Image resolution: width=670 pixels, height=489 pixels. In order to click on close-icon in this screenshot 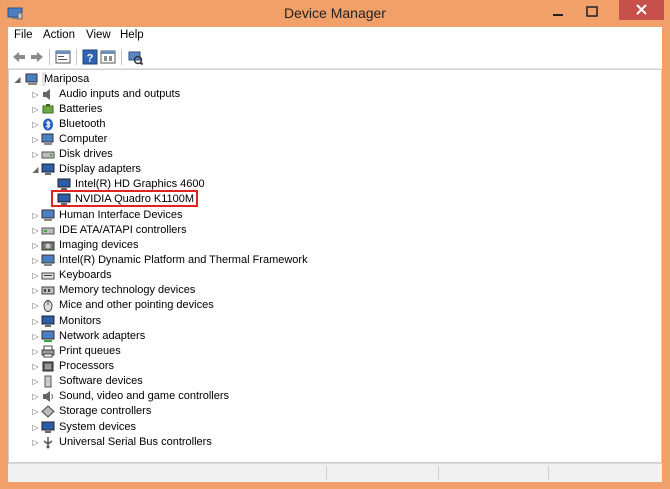, I will do `click(641, 9)`.